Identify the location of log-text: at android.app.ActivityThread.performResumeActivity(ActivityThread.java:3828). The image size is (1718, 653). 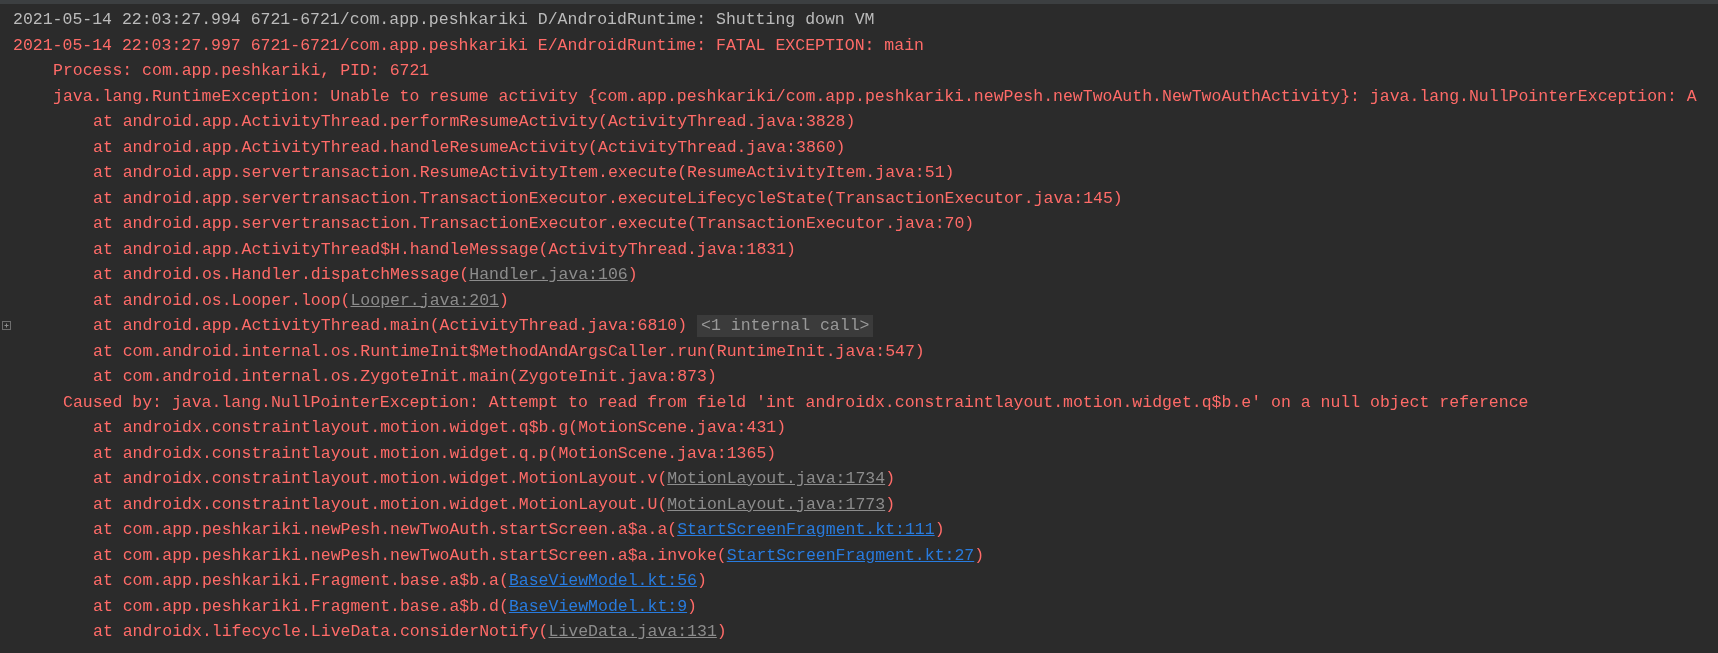
(474, 122).